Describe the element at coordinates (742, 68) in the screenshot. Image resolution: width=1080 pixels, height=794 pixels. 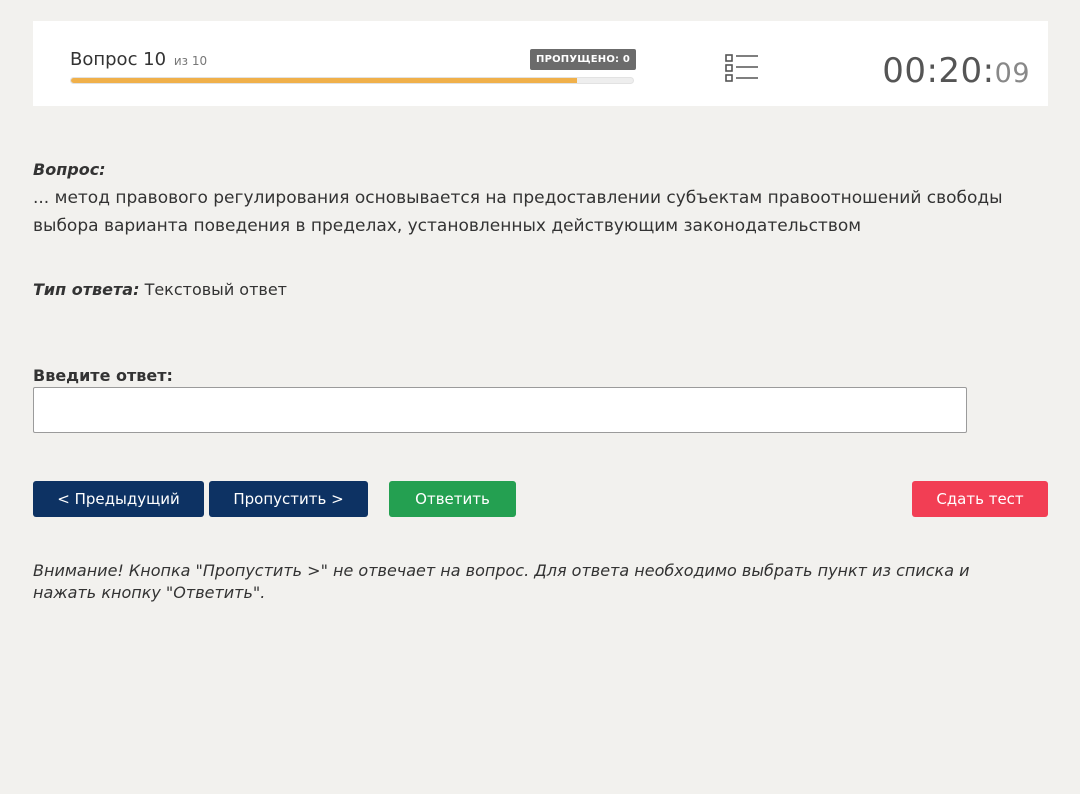
I see `question-list-icon` at that location.